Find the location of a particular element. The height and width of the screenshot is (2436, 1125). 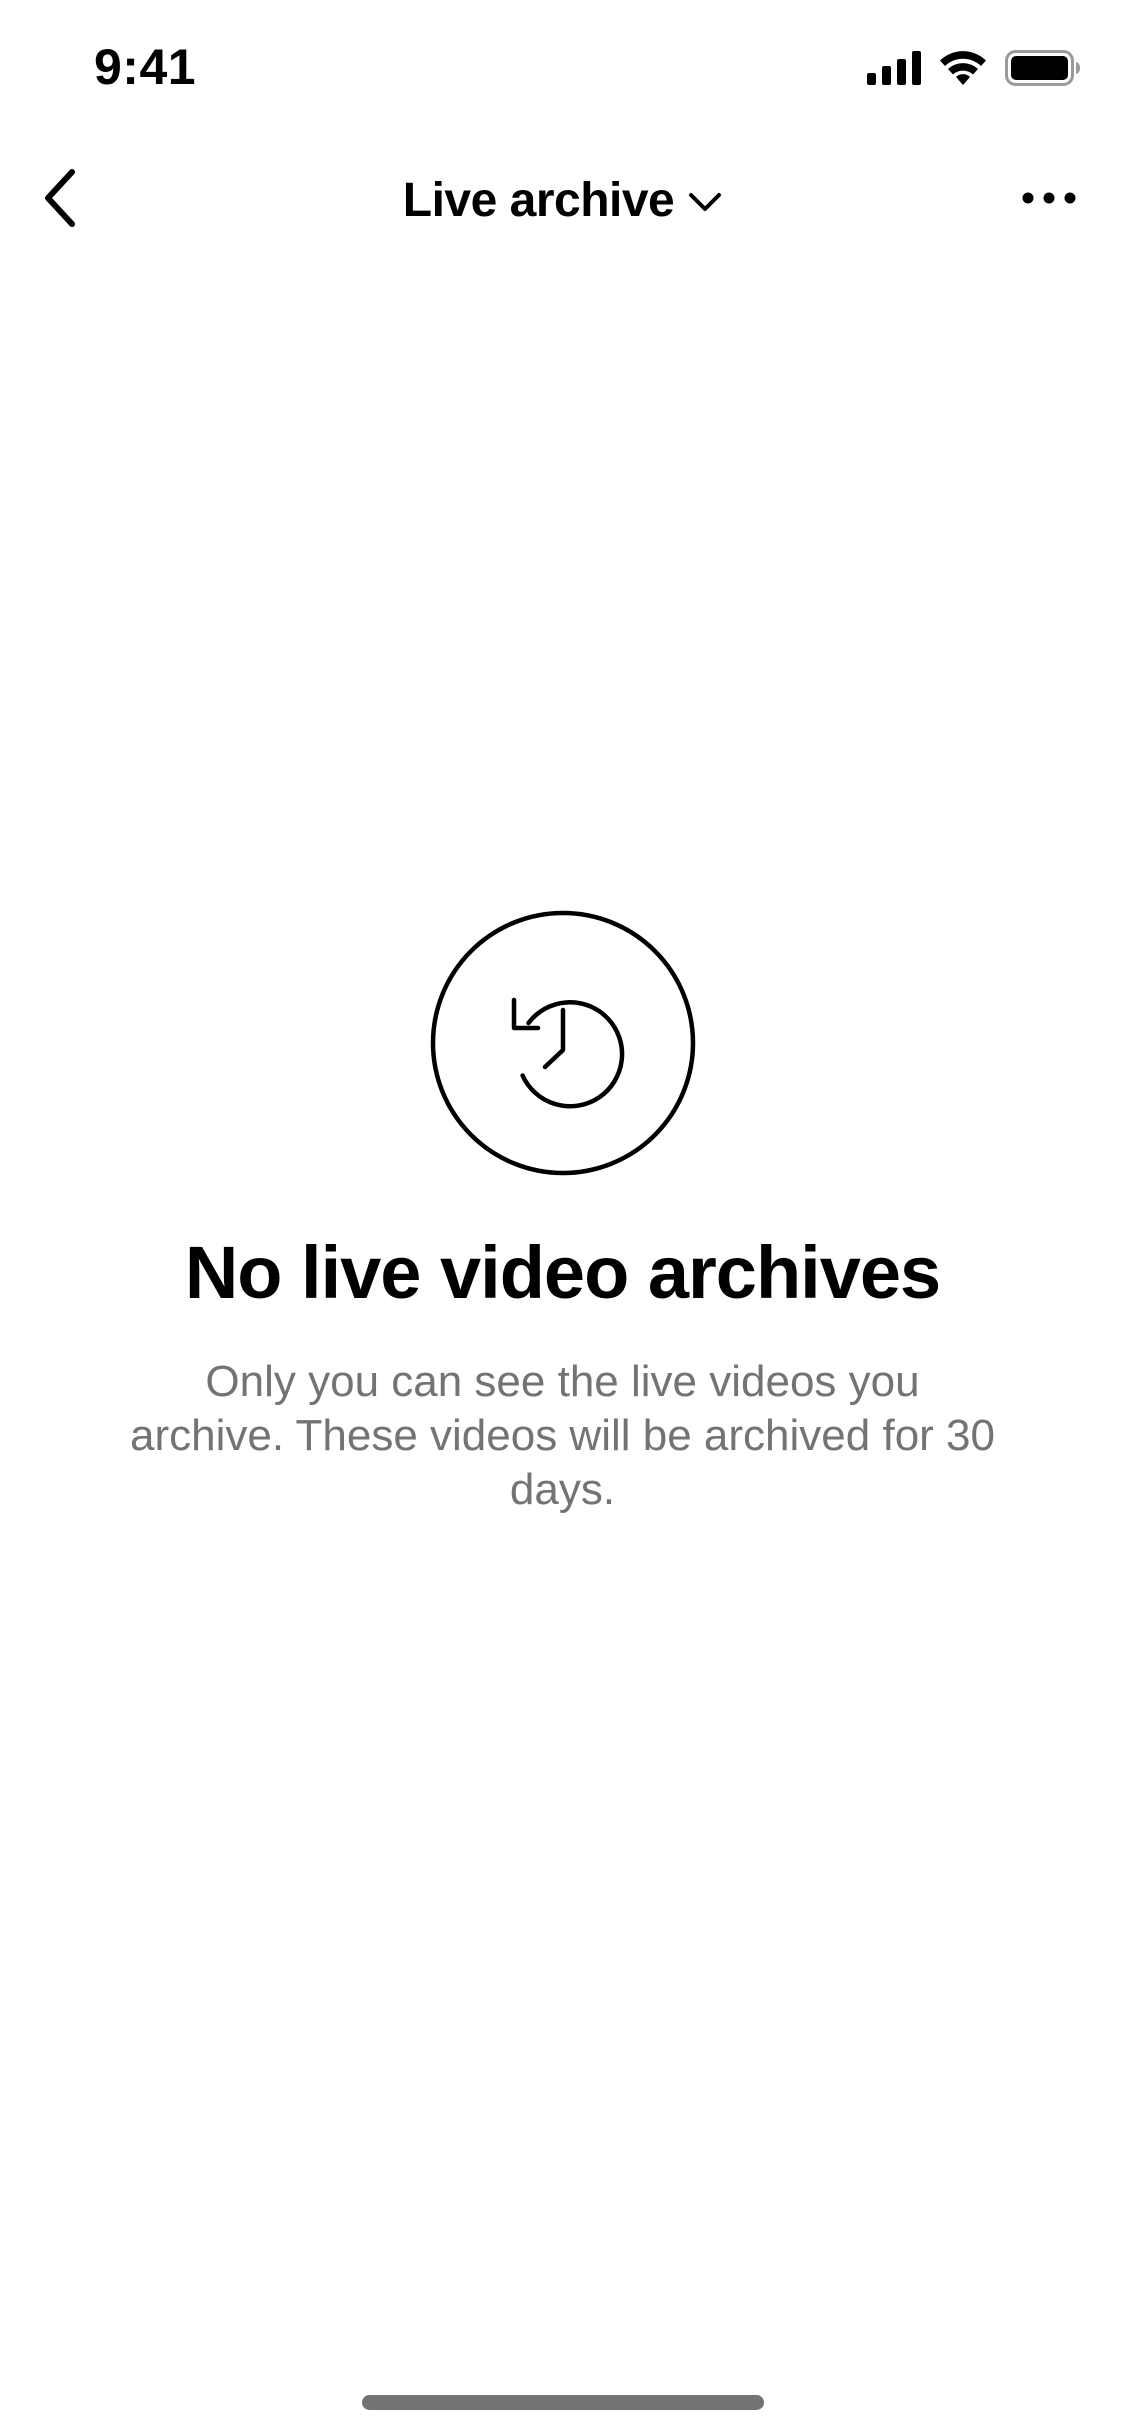

nav-bar: Live archive is located at coordinates (562, 200).